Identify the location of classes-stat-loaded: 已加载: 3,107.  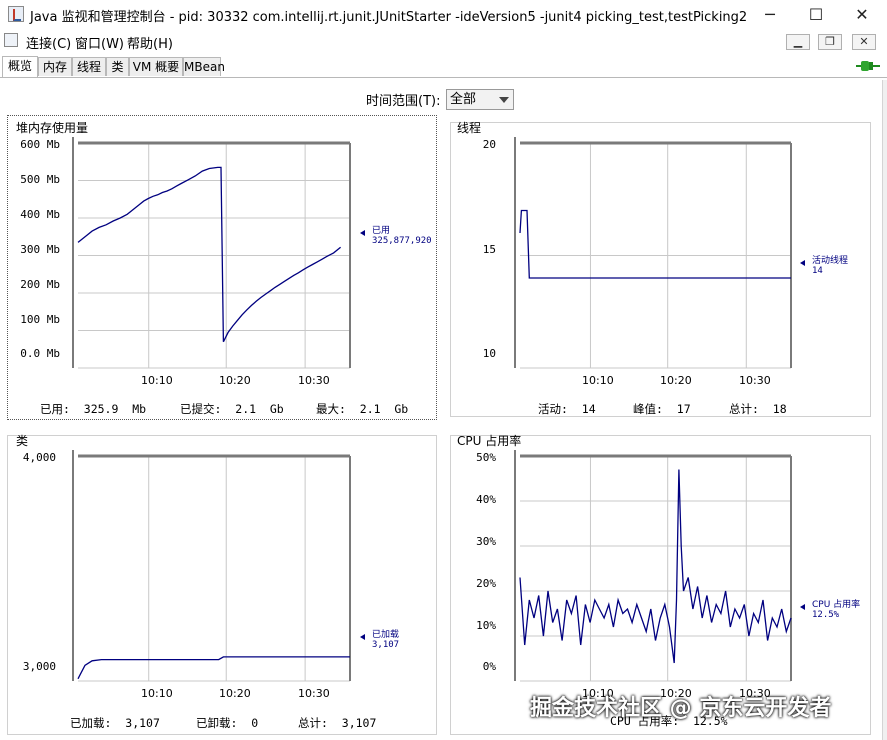
(115, 723).